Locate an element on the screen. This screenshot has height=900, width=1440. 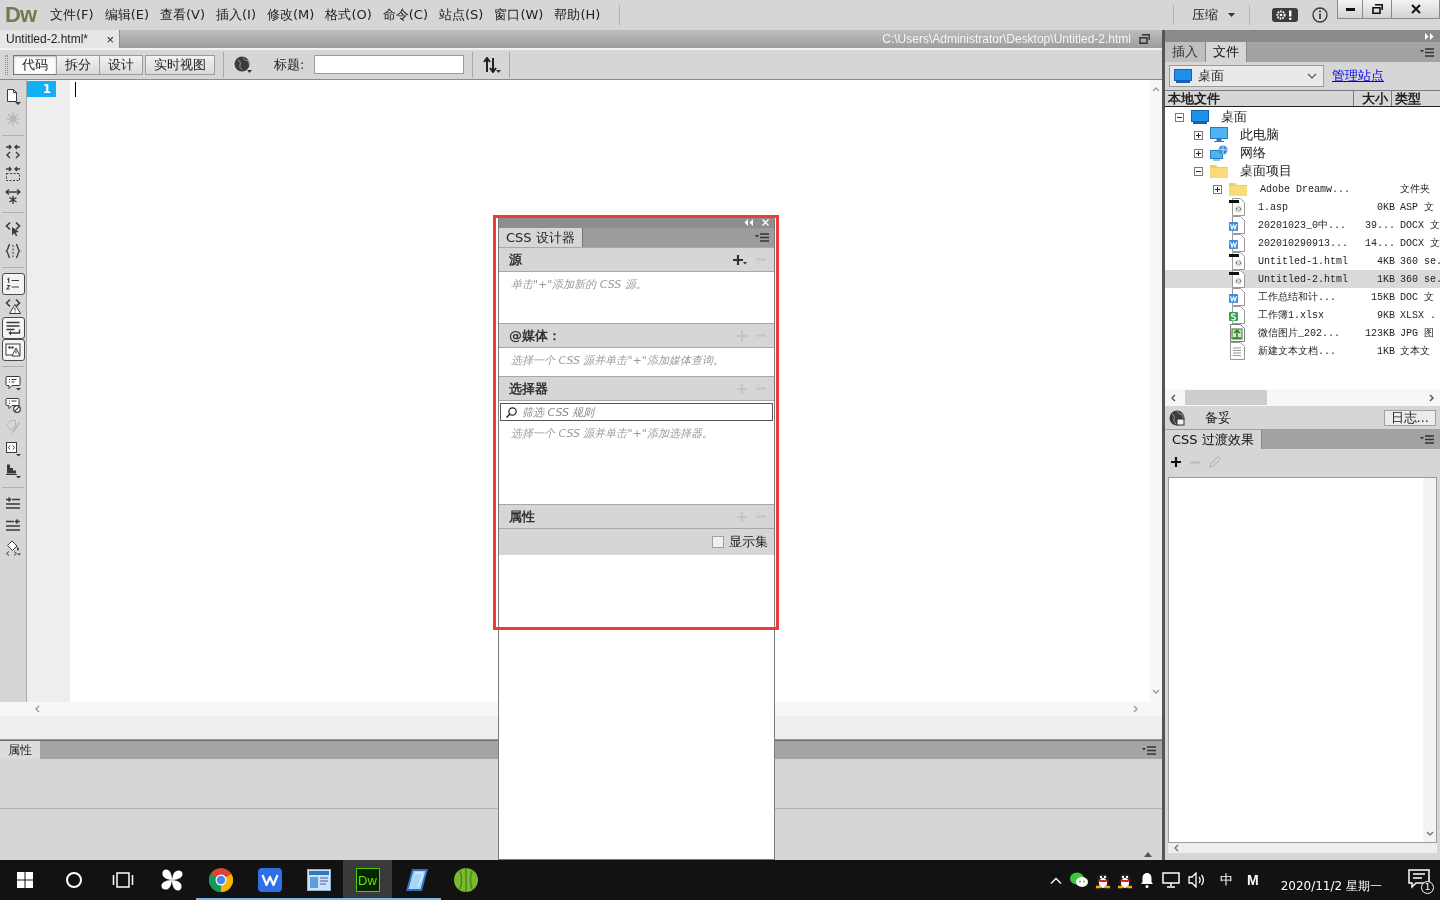
monitor-icon is located at coordinates (1219, 135).